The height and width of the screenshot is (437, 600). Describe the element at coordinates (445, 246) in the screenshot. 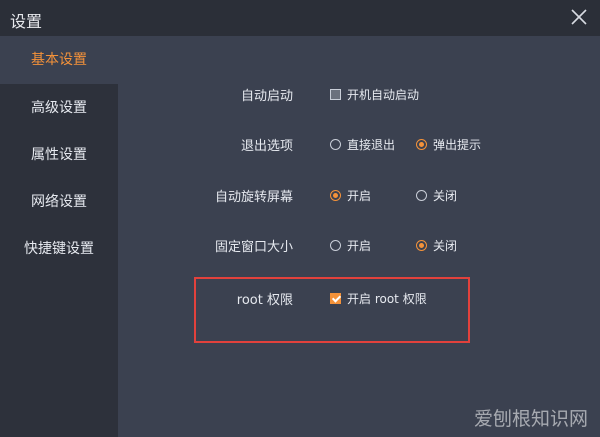

I see `fixed-size-off-label: 关闭` at that location.